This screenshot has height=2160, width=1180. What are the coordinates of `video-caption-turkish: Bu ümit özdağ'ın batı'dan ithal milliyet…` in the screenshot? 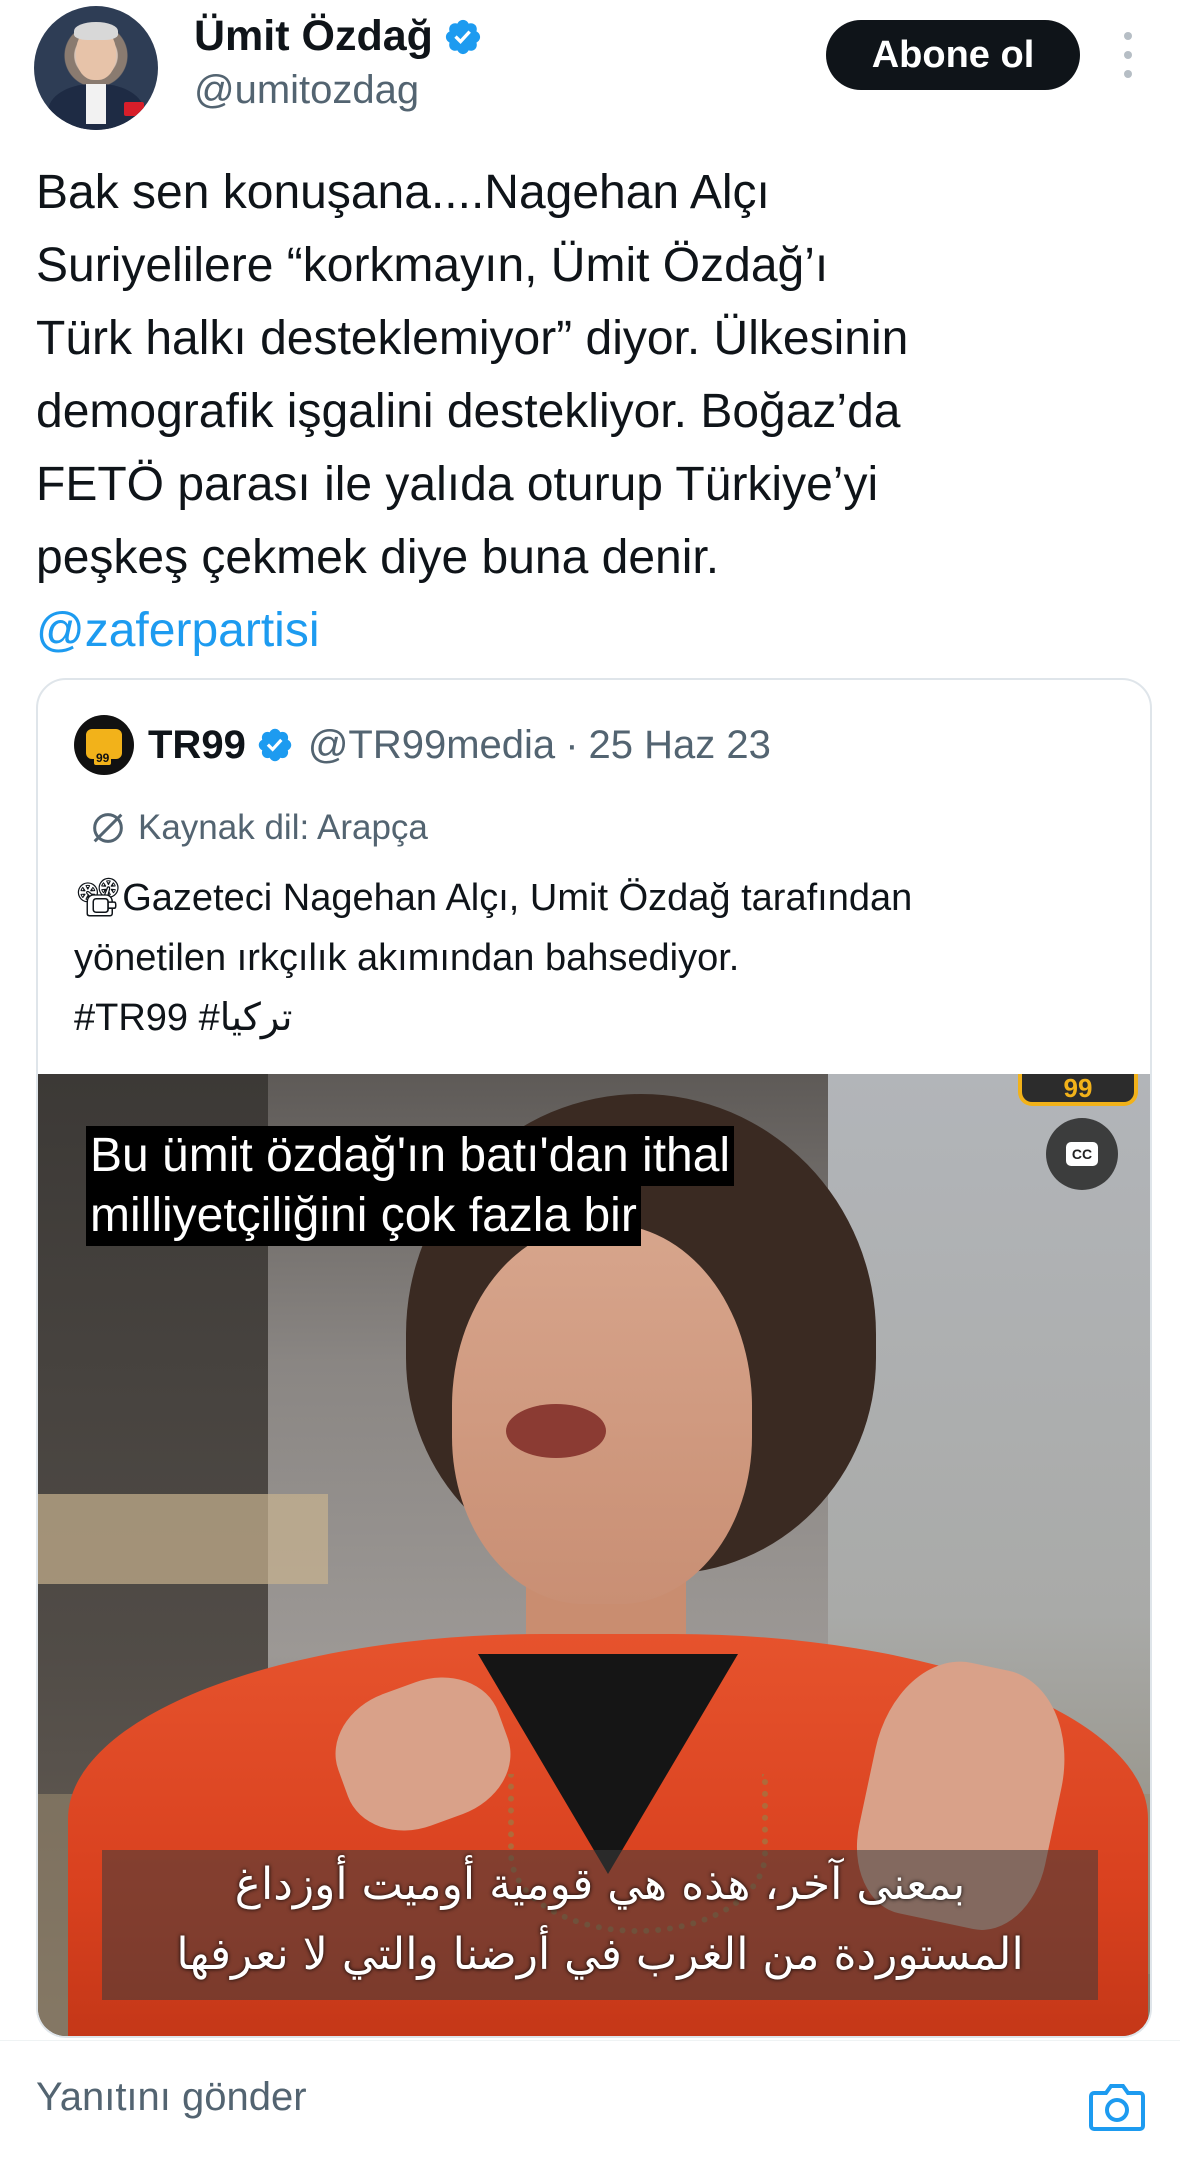 It's located at (410, 1186).